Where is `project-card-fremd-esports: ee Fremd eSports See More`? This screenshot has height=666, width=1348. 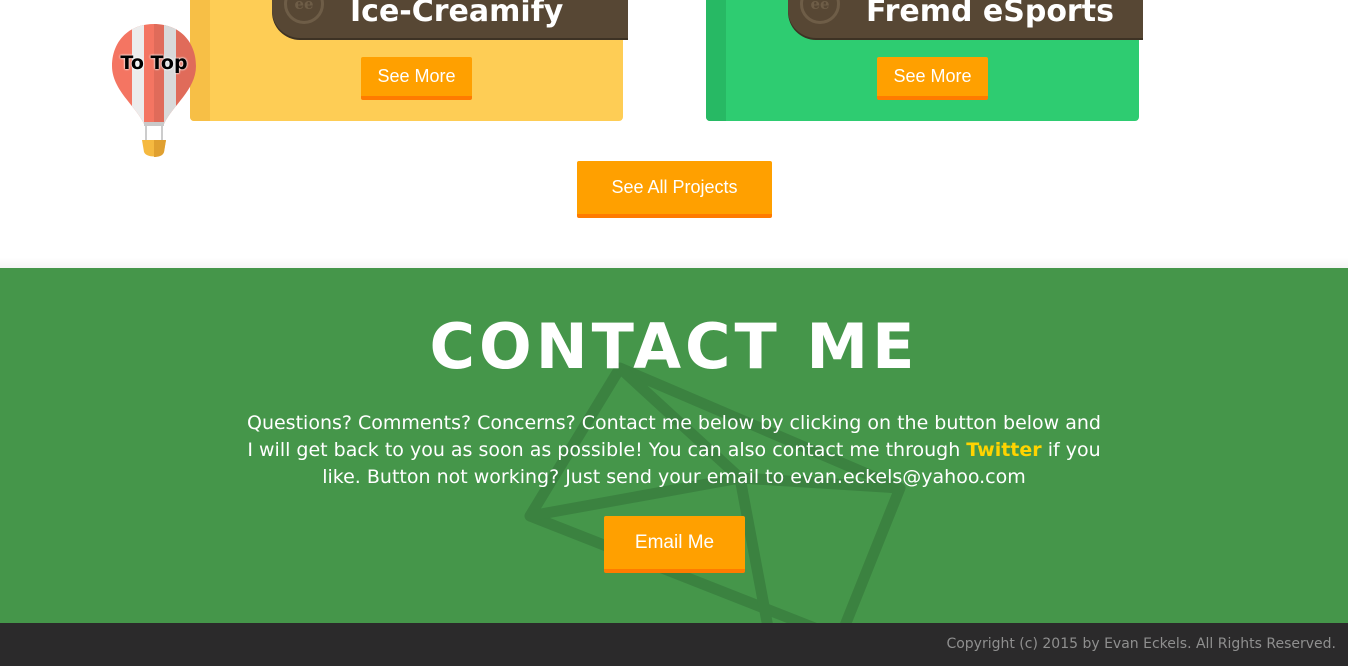
project-card-fremd-esports: ee Fremd eSports See More is located at coordinates (924, 60).